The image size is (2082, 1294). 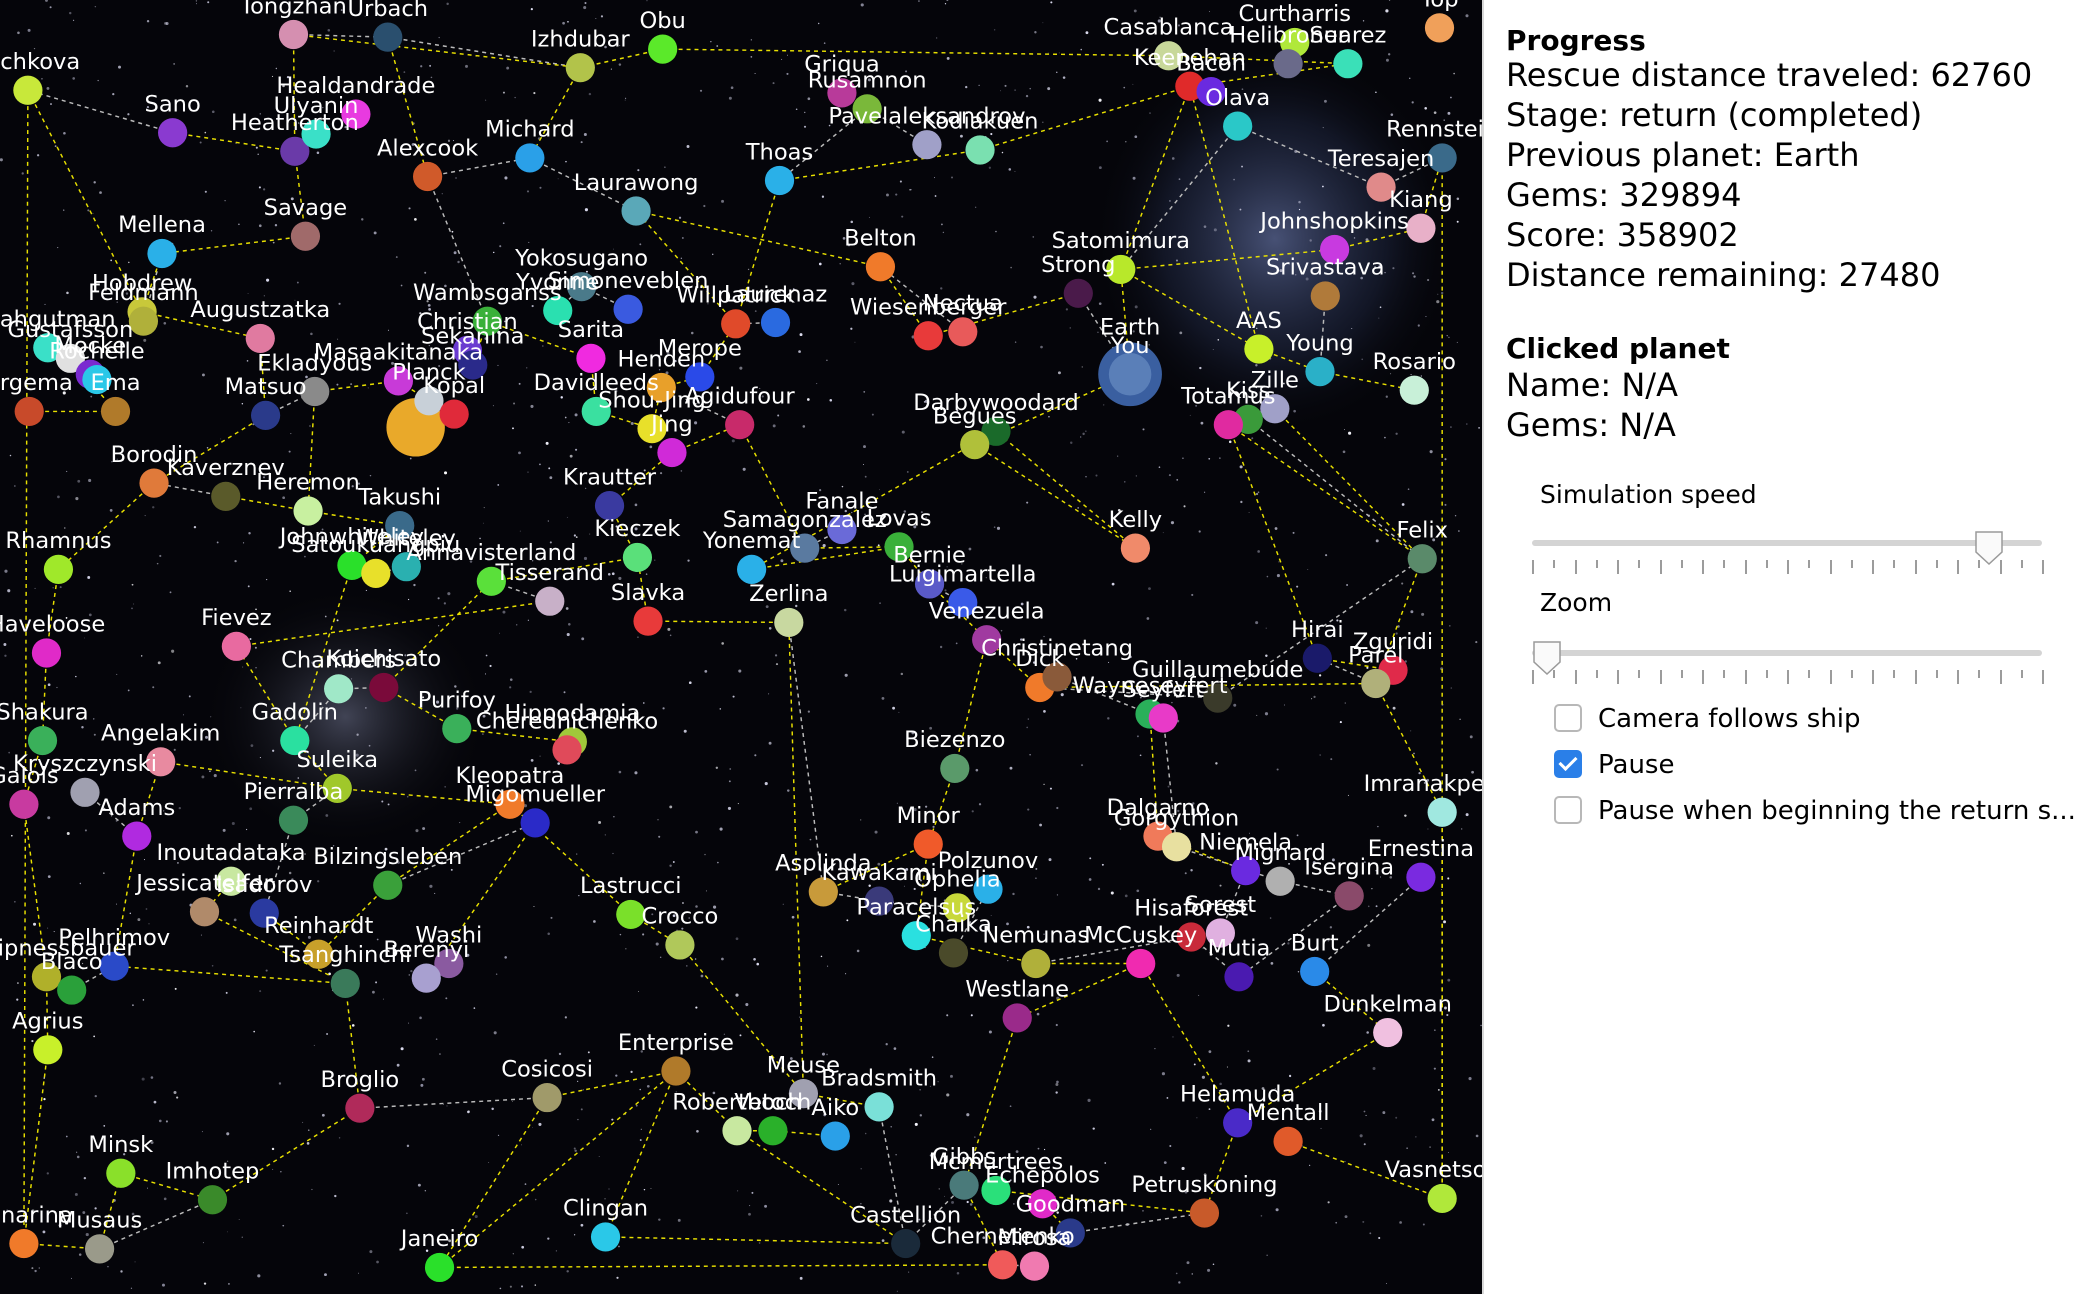 I want to click on planet-westlane, so click(x=1017, y=1018).